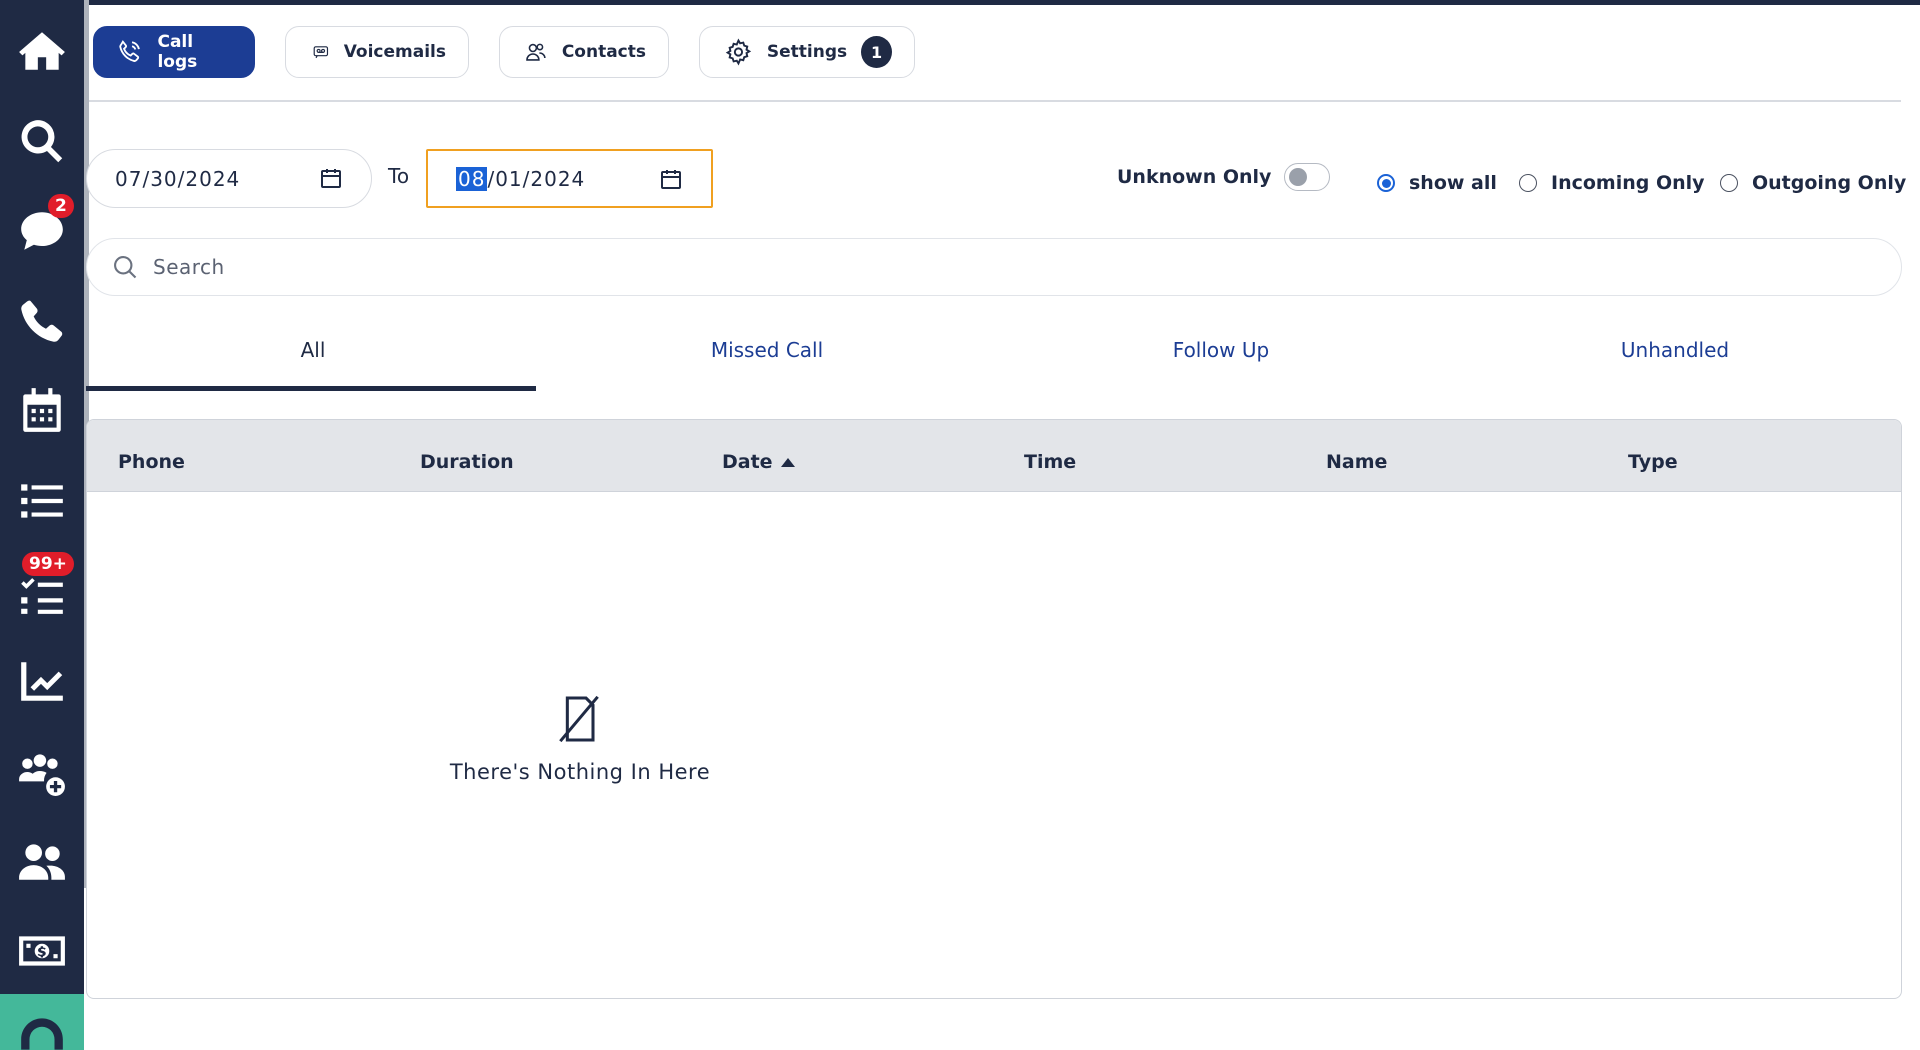  Describe the element at coordinates (1050, 462) in the screenshot. I see `column-header-time: Time` at that location.